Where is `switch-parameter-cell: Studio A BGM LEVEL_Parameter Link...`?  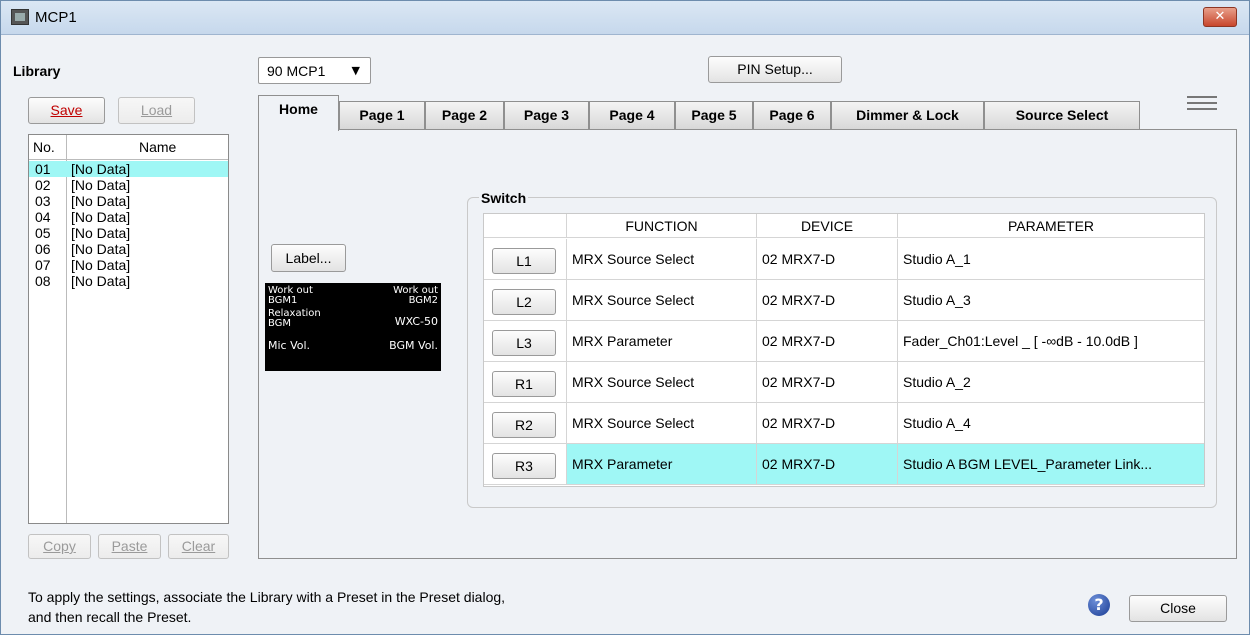 switch-parameter-cell: Studio A BGM LEVEL_Parameter Link... is located at coordinates (1051, 464).